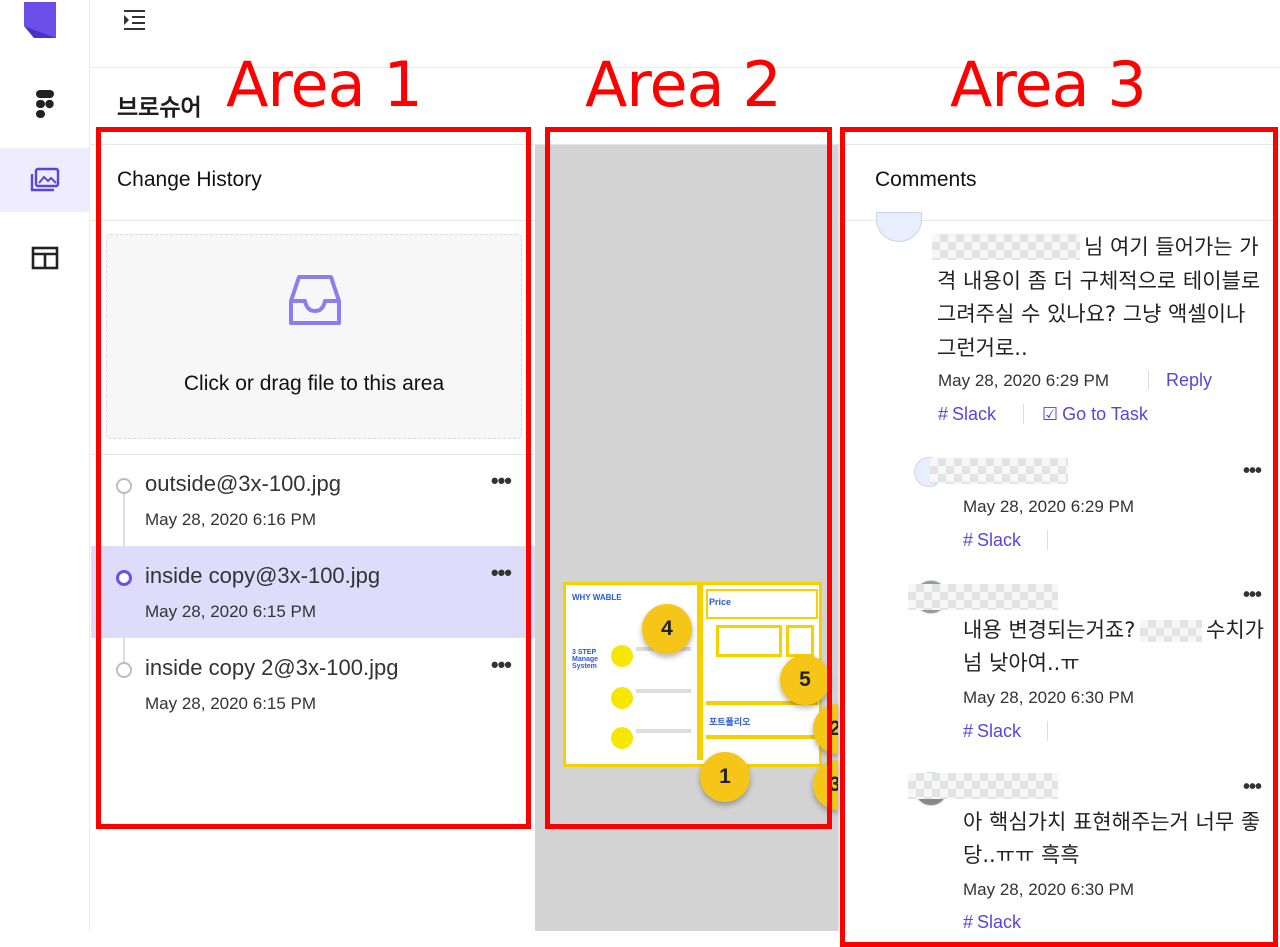  I want to click on gallery-icon, so click(44, 179).